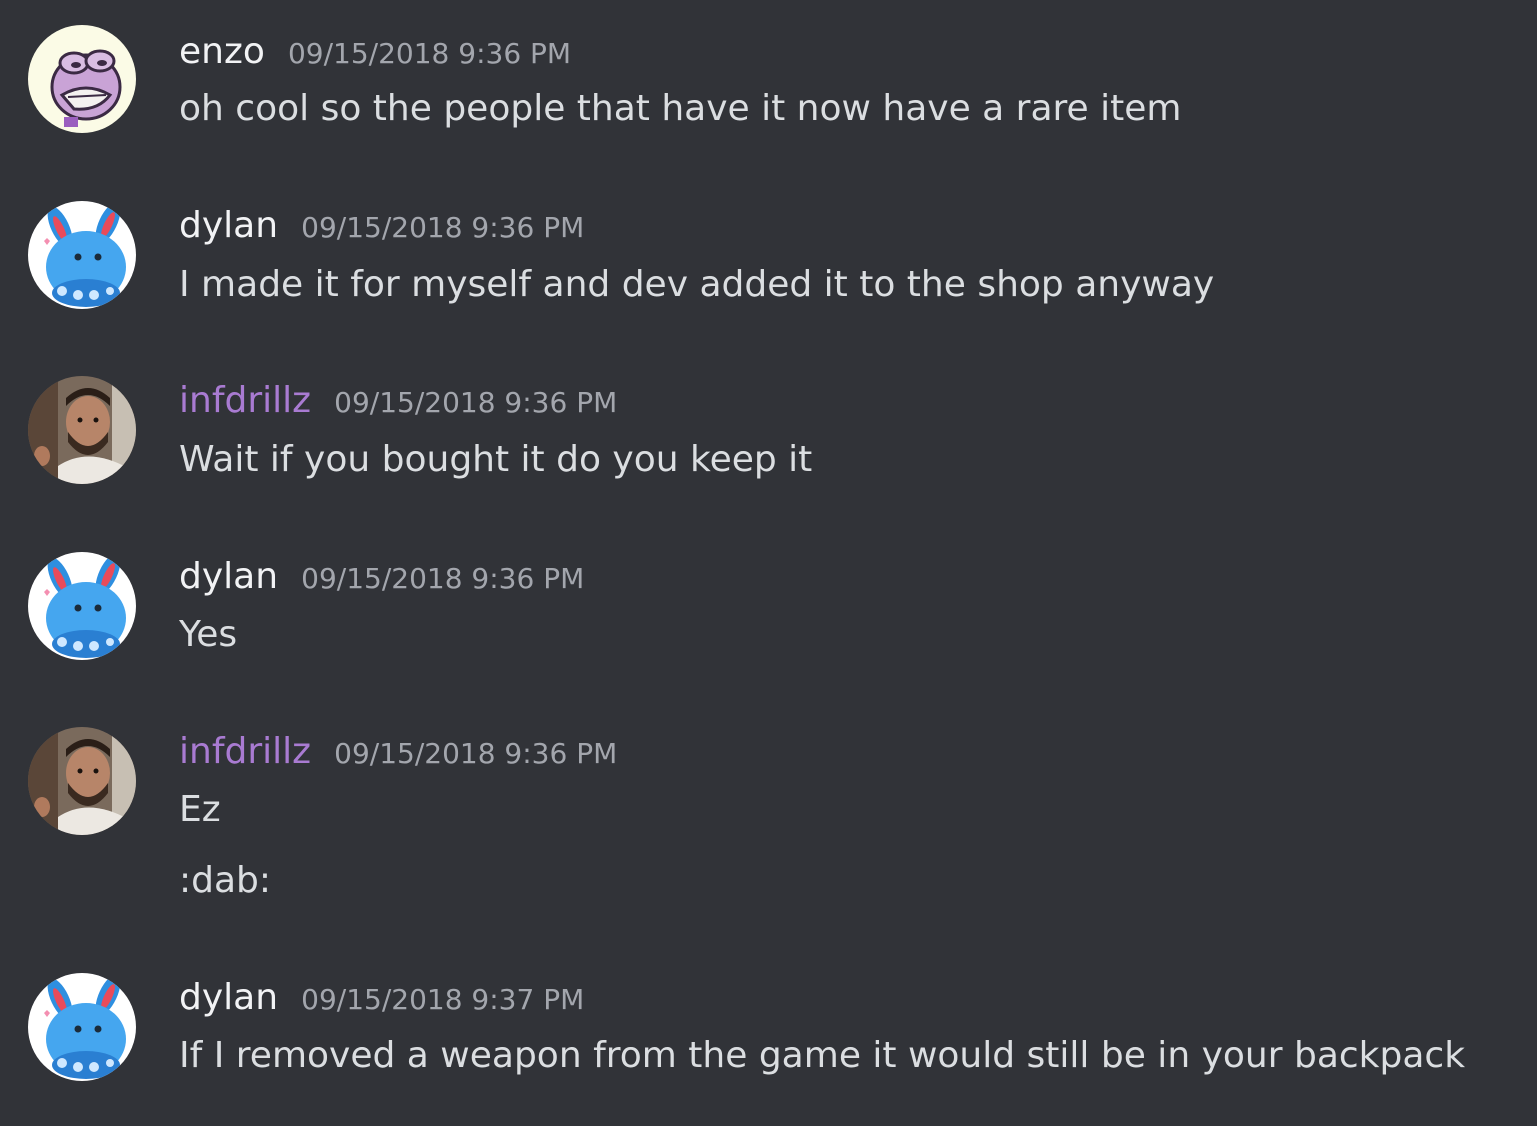  Describe the element at coordinates (222, 51) in the screenshot. I see `username: enzo` at that location.